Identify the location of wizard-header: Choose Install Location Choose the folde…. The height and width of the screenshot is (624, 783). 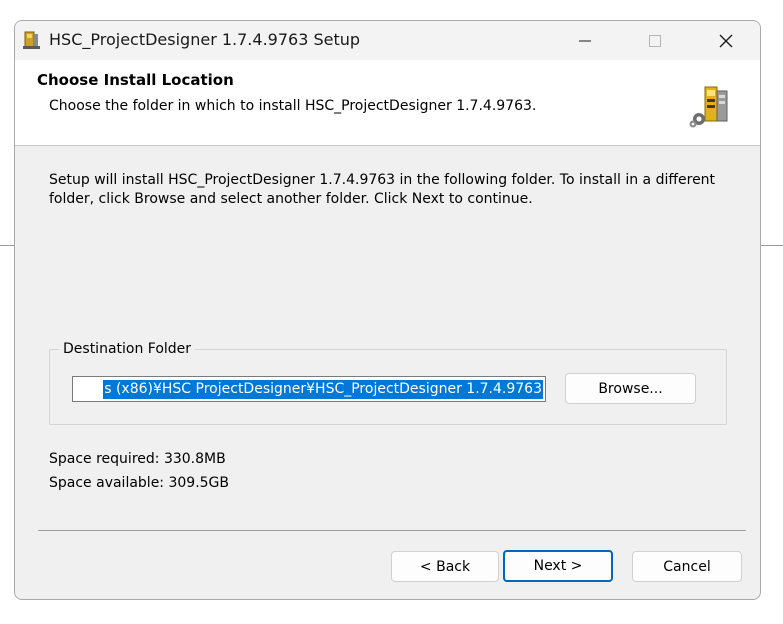
(387, 103).